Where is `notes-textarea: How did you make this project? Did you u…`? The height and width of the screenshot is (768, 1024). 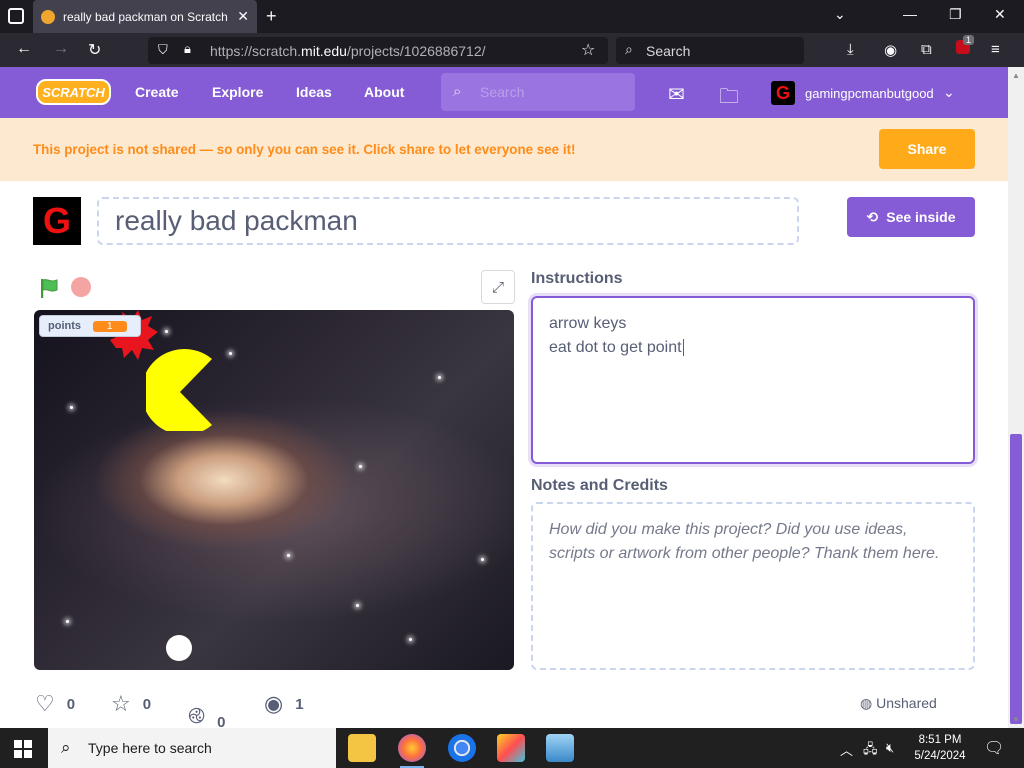 notes-textarea: How did you make this project? Did you u… is located at coordinates (753, 586).